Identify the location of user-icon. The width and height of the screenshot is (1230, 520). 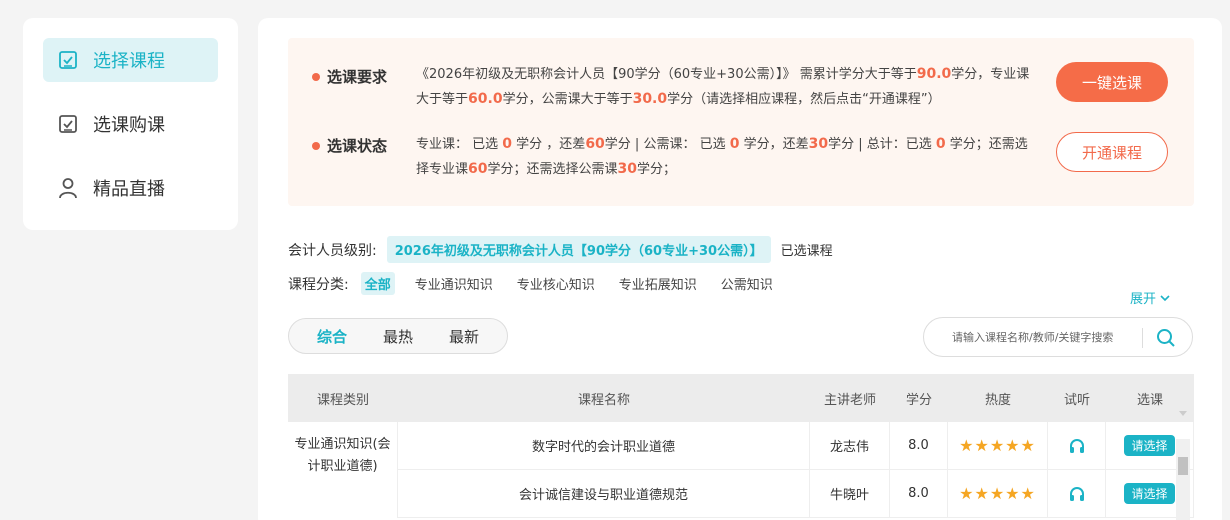
(68, 188).